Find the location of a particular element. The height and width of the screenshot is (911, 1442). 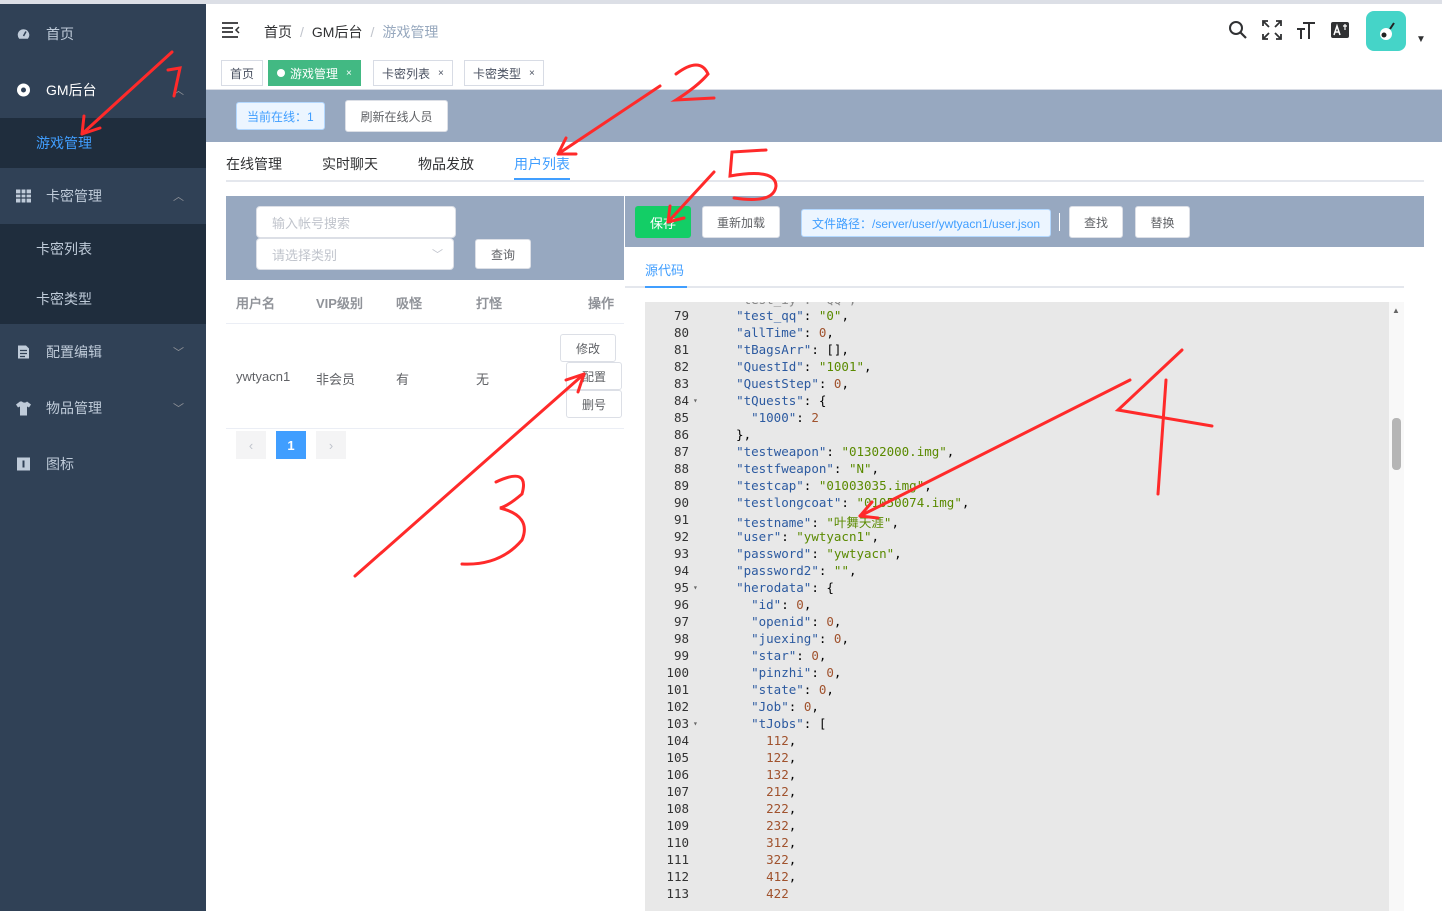

code-line: "user": "ywtyacn1", is located at coordinates (808, 536).